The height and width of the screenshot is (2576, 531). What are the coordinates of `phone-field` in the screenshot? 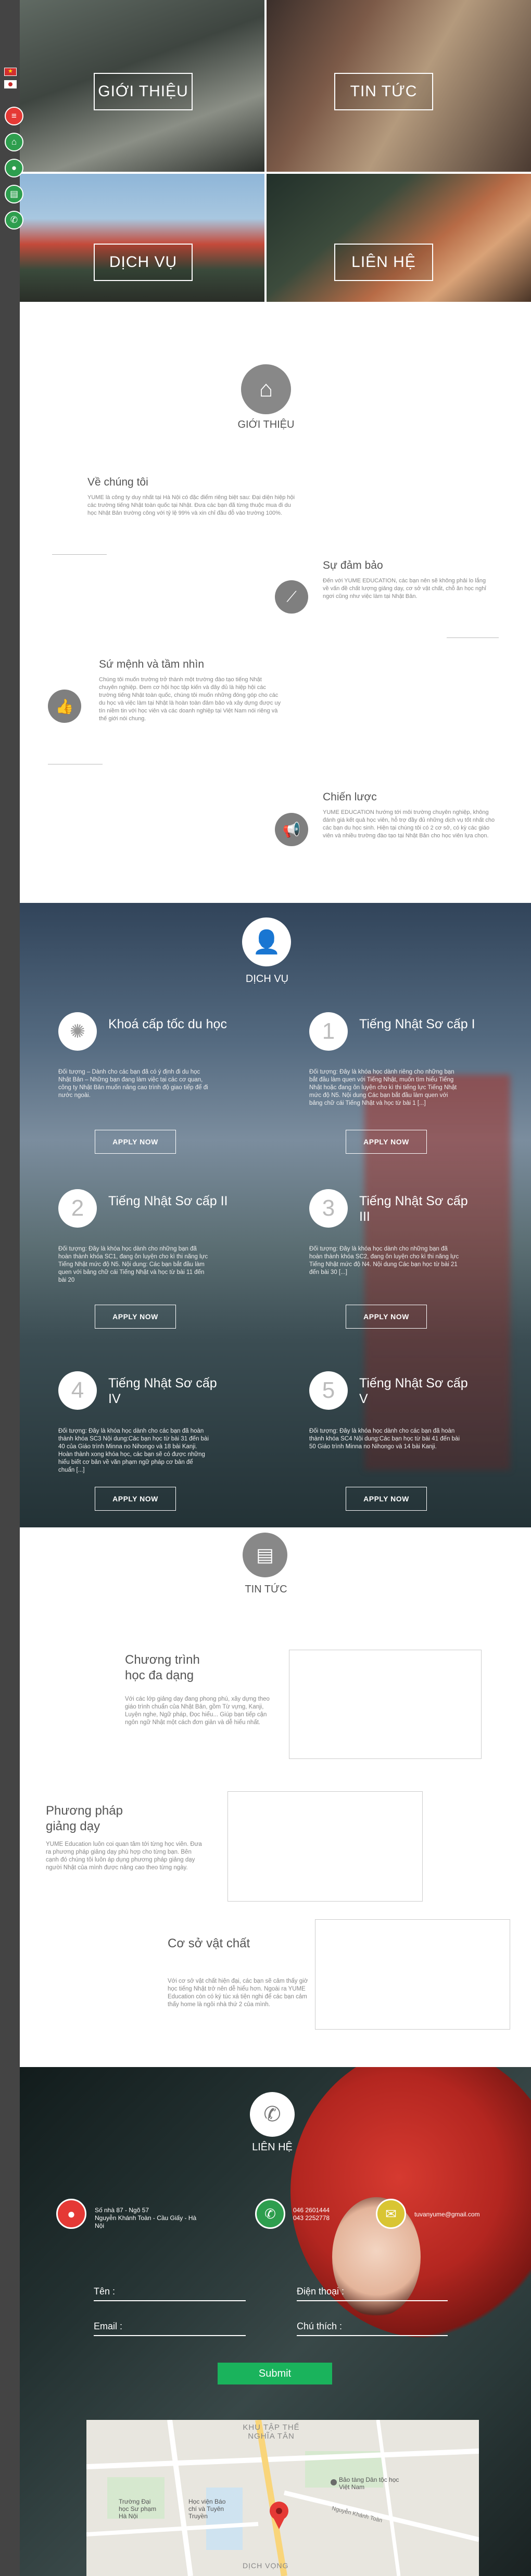 It's located at (373, 2300).